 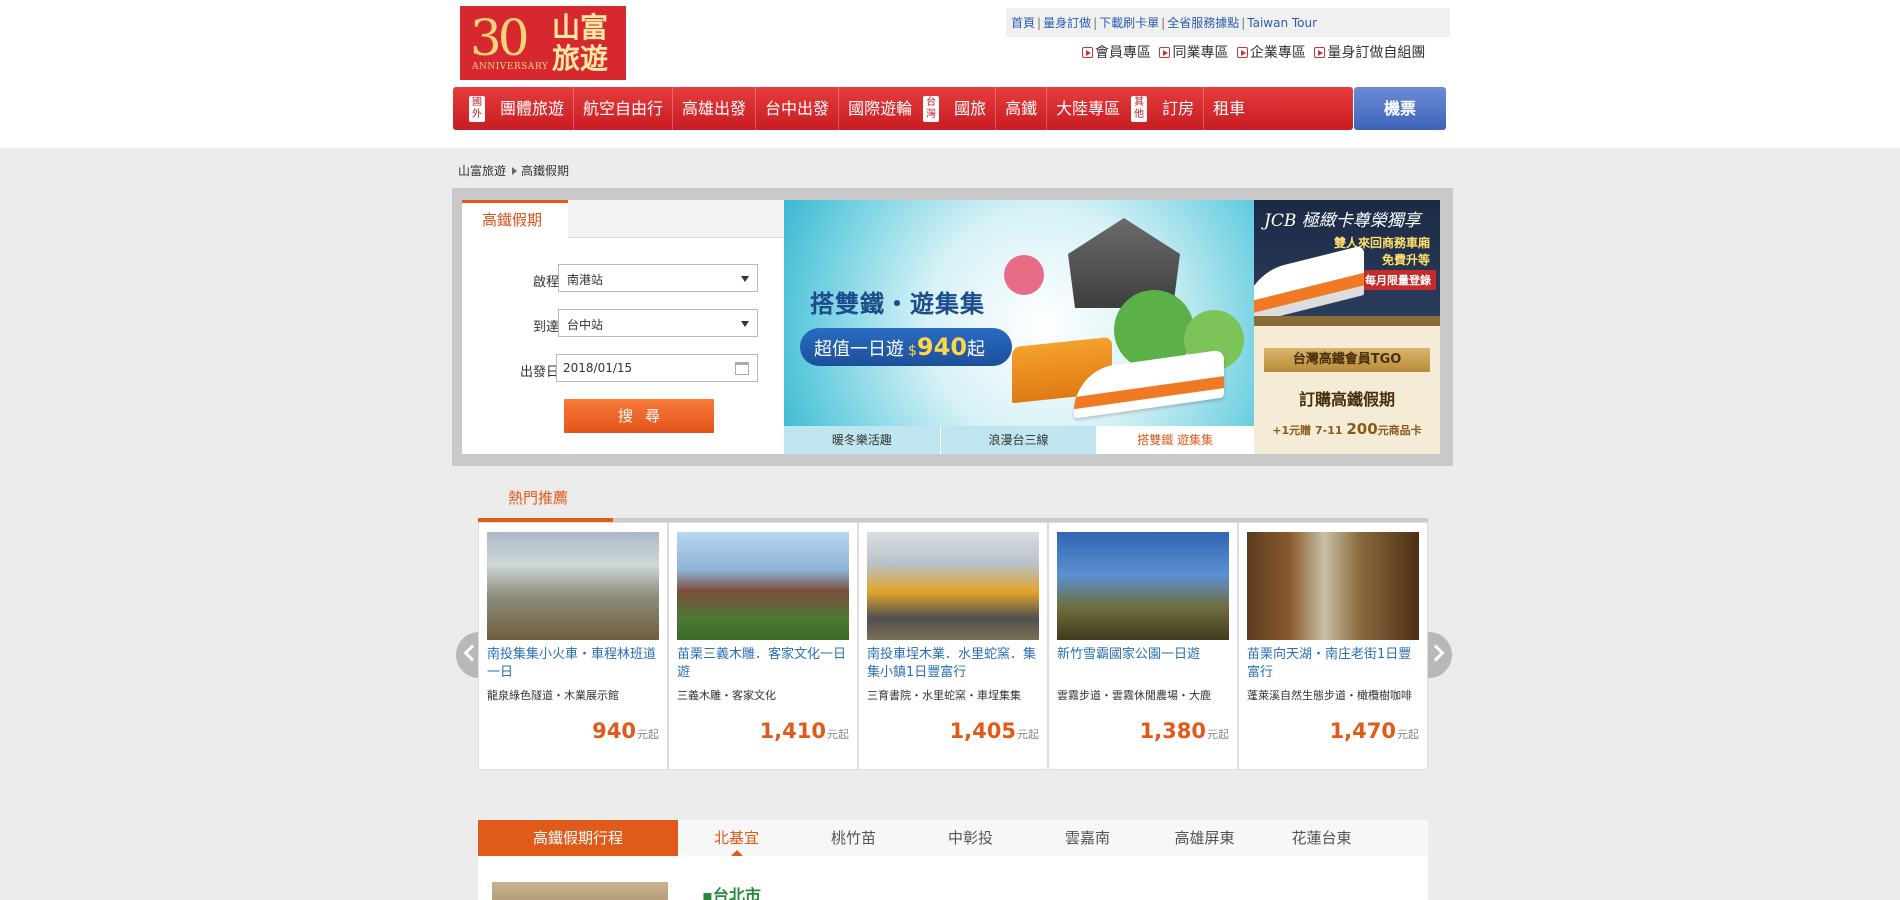 What do you see at coordinates (1184, 731) in the screenshot?
I see `product-price: 1,380元起` at bounding box center [1184, 731].